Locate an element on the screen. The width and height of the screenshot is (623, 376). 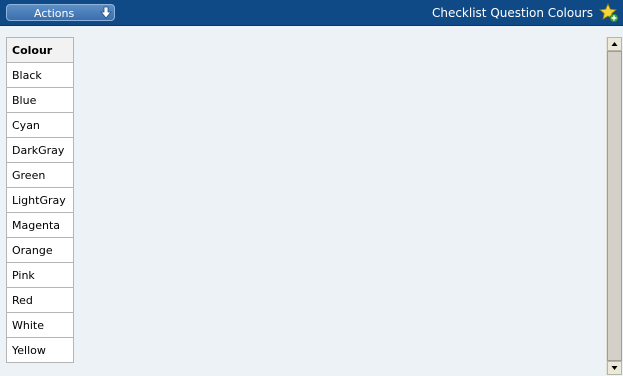
colour-cell: Cyan is located at coordinates (40, 125).